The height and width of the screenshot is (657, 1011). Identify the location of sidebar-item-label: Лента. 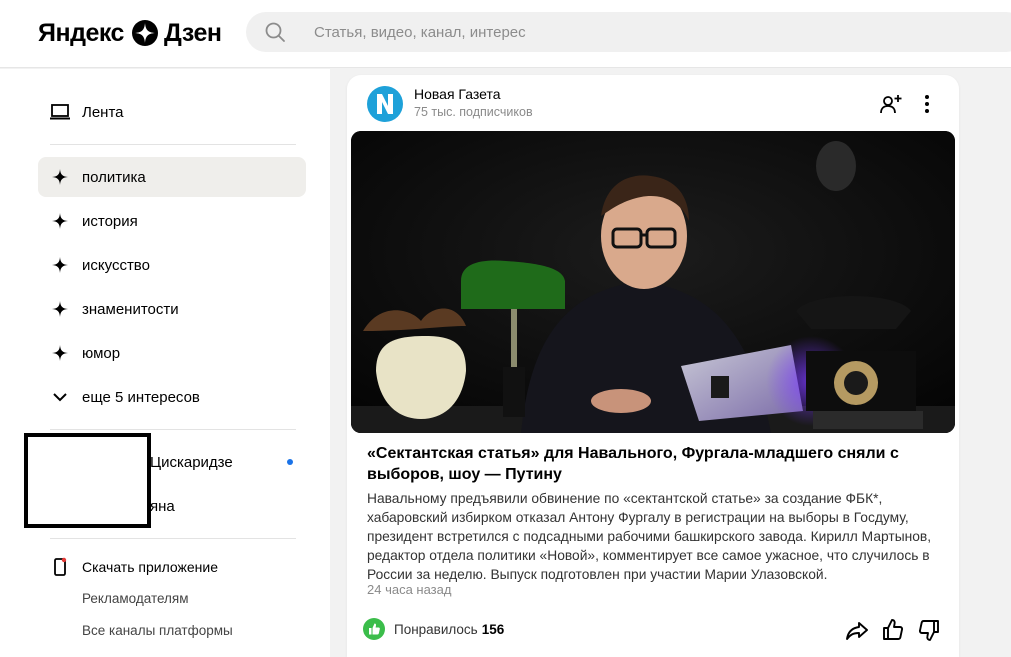
(103, 112).